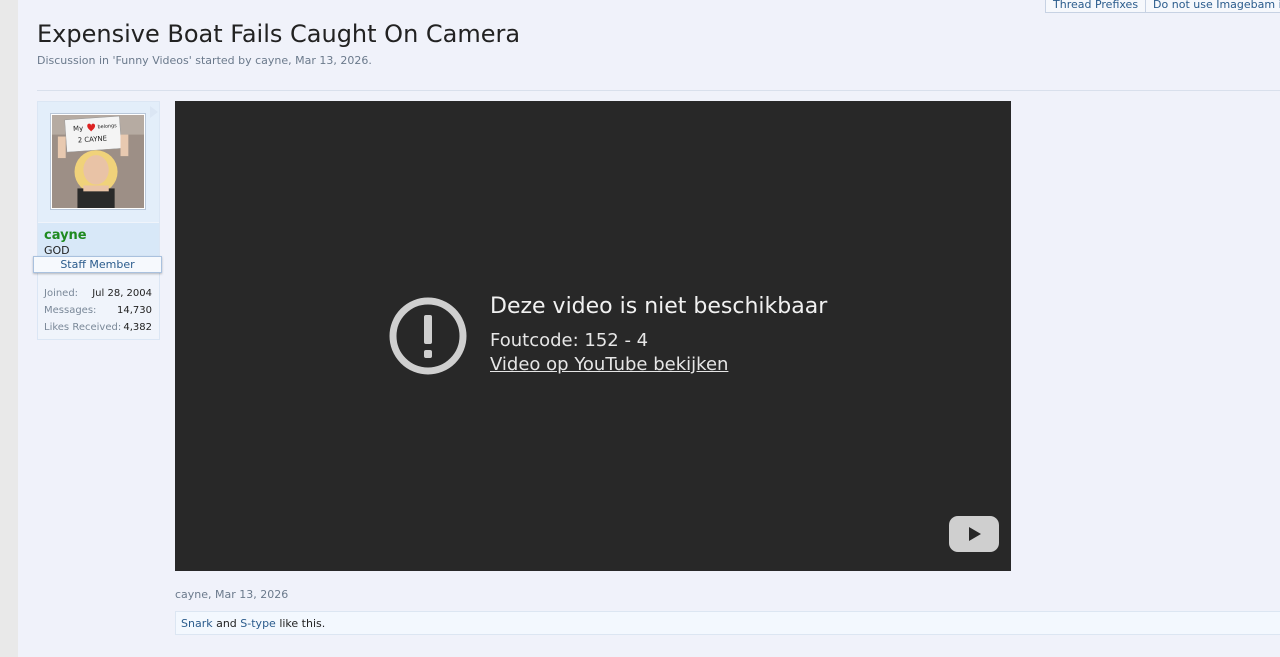  I want to click on stat-likes: Likes Received: 4,382, so click(98, 329).